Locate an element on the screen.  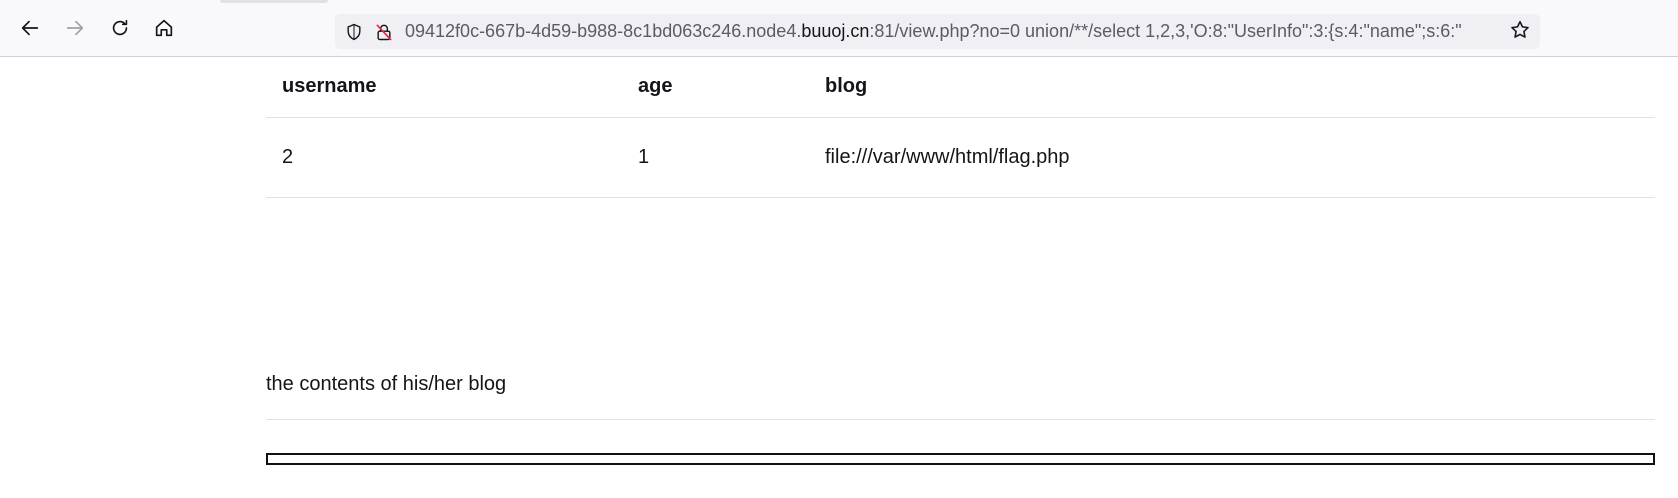
cell-blog: file:///var/www/html/flag.php is located at coordinates (1232, 157).